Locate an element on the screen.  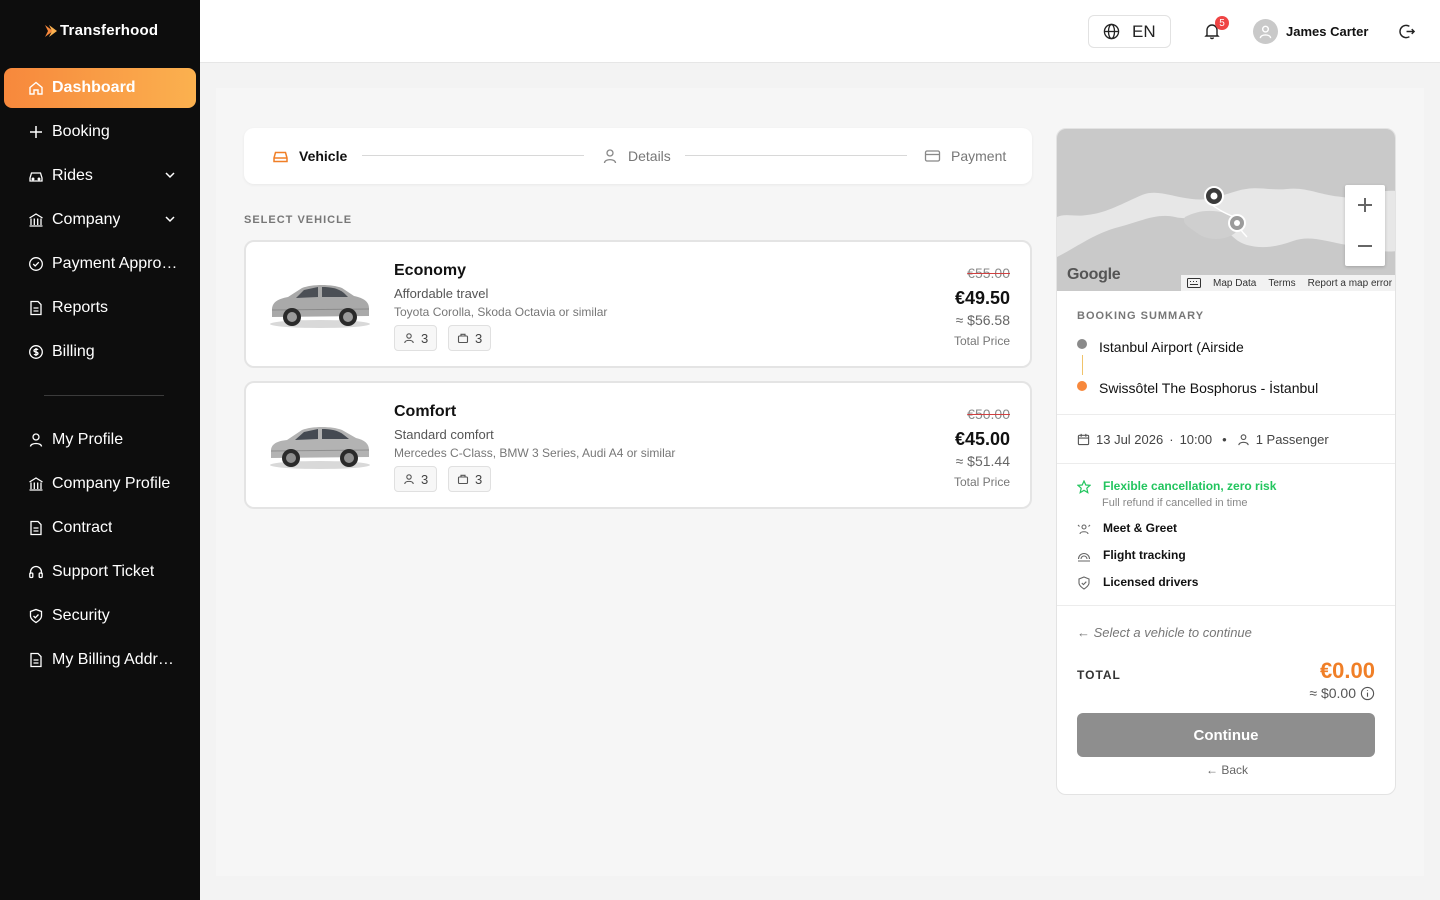
step-vehicle: Vehicle is located at coordinates (309, 156).